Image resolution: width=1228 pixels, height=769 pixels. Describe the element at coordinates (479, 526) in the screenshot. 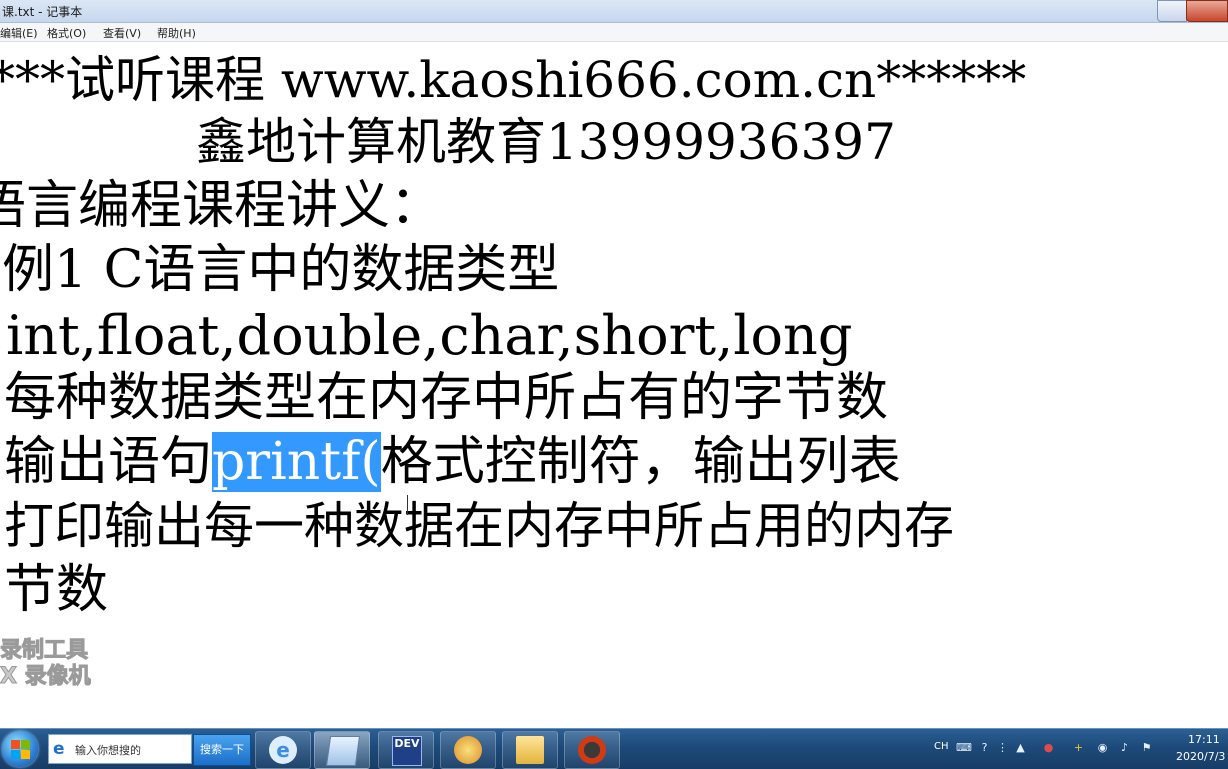

I see `editor-line-8: 打印输出每一种数据在内存中所占用的内存` at that location.